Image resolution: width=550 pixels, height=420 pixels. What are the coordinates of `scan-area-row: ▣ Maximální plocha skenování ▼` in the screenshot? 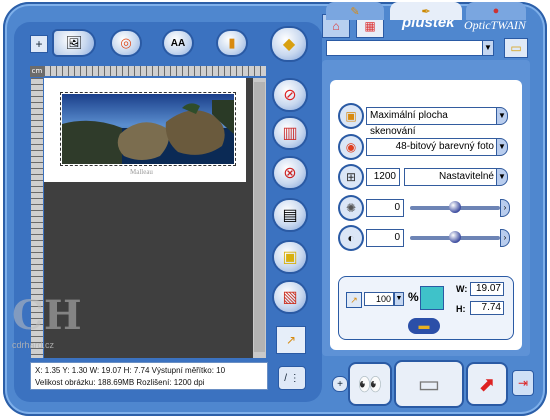 It's located at (425, 121).